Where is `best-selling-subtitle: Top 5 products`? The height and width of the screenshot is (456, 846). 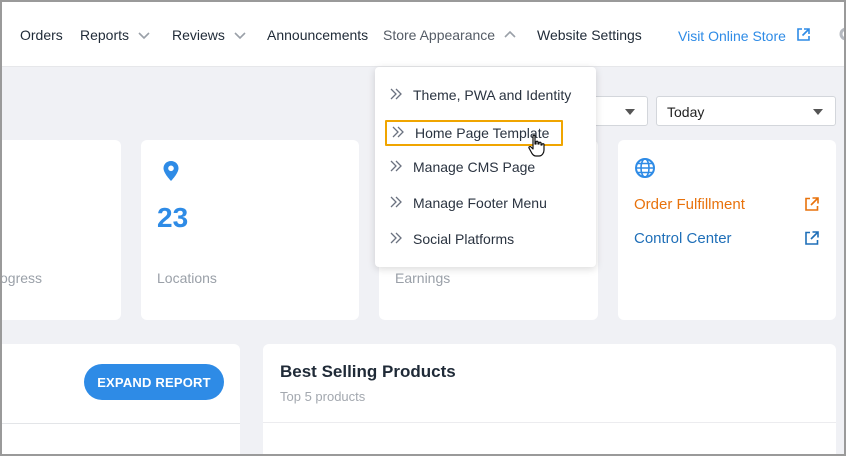 best-selling-subtitle: Top 5 products is located at coordinates (323, 396).